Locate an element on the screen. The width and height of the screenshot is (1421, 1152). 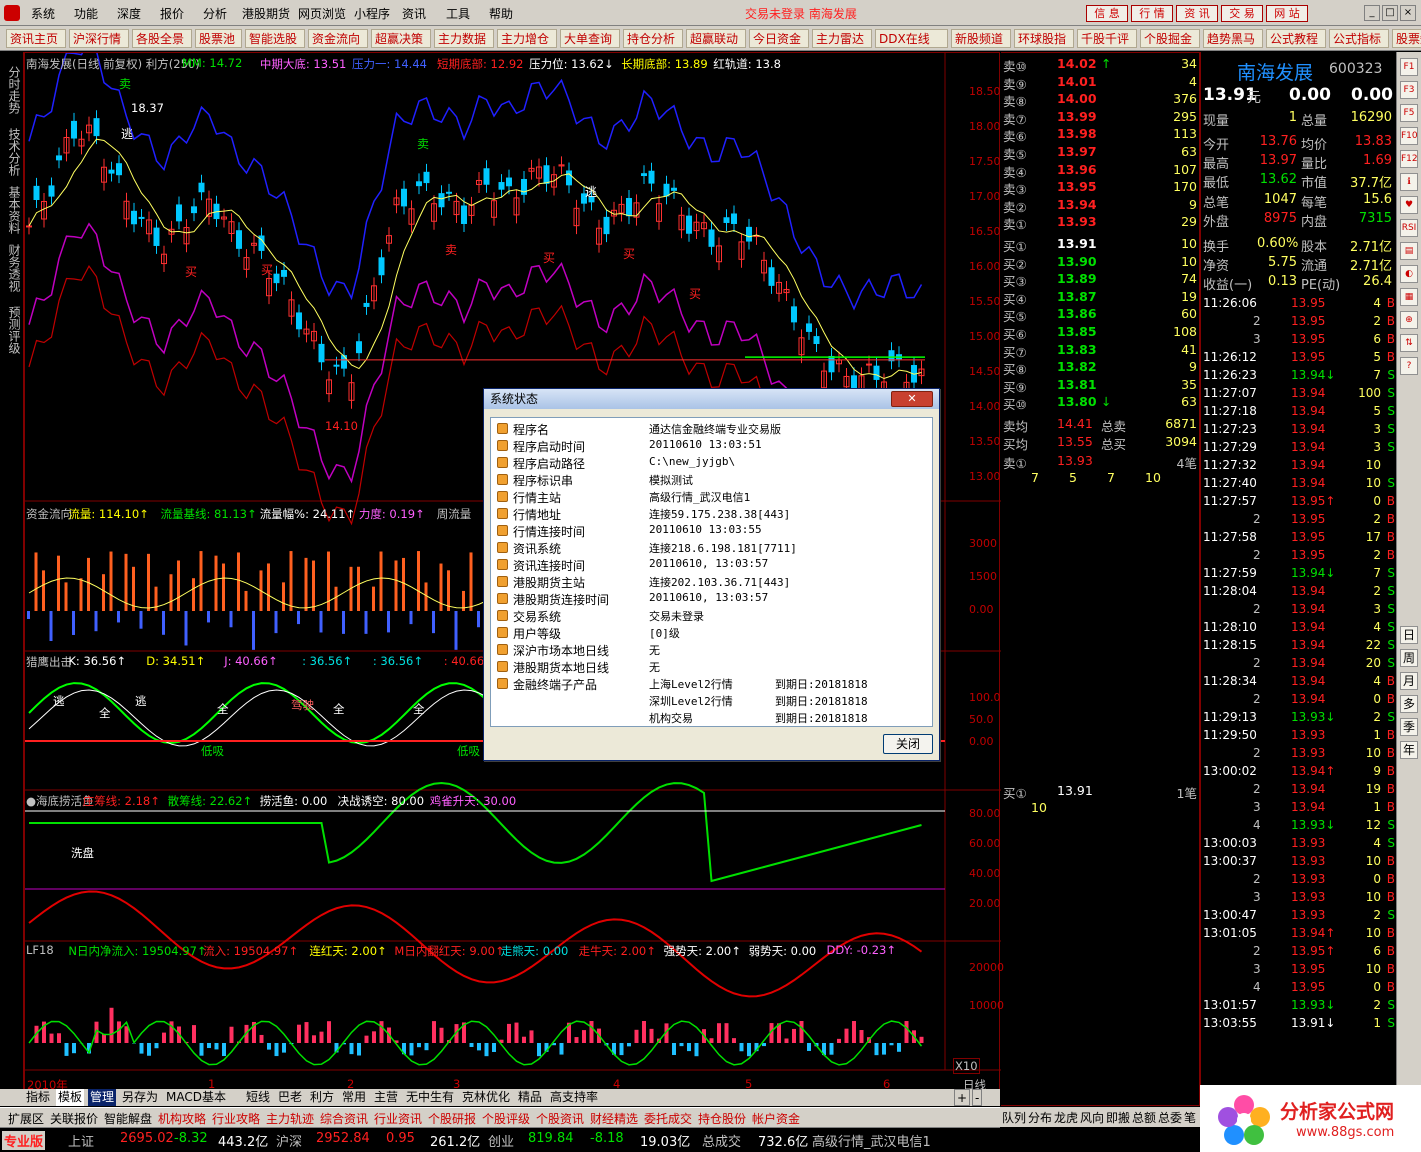
template-tab-11: 克林优化 is located at coordinates (486, 1097).